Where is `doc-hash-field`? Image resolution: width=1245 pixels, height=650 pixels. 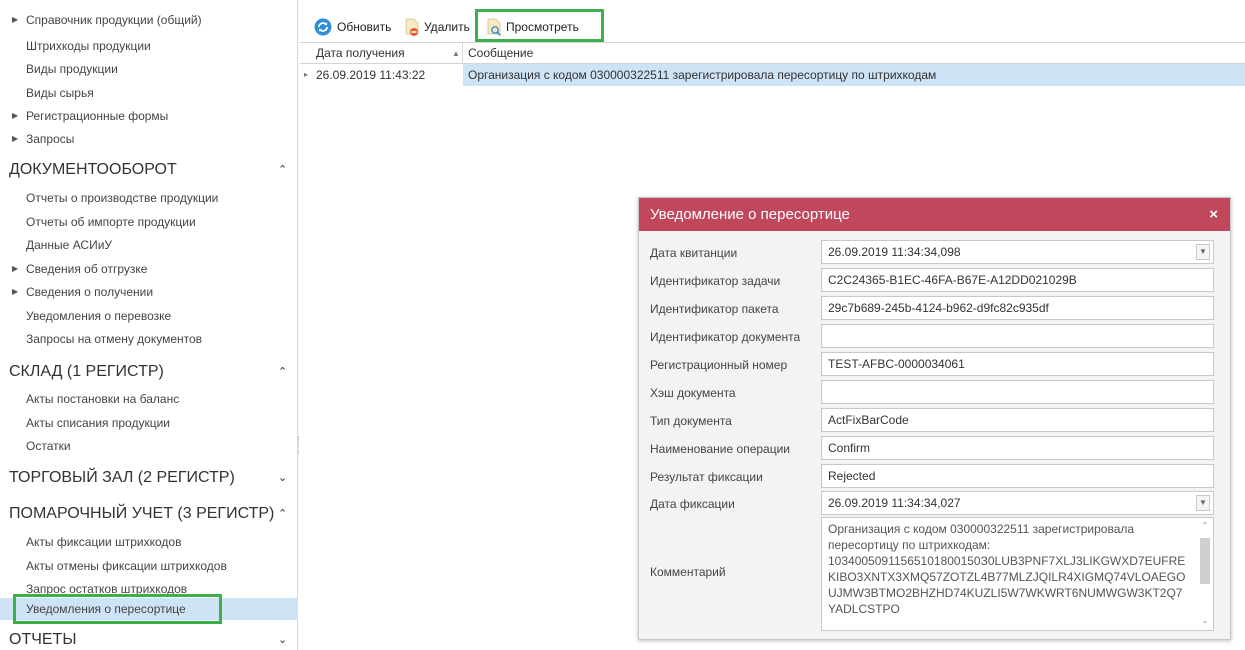
doc-hash-field is located at coordinates (1017, 392).